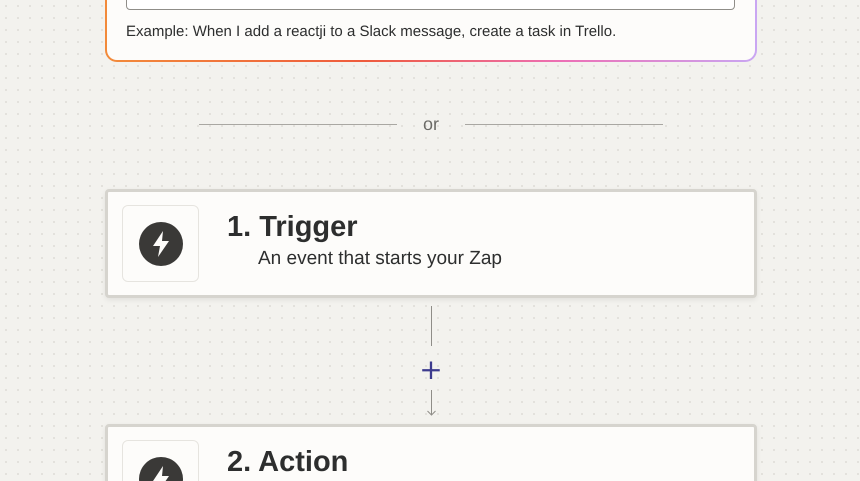  I want to click on step-subtitle: An event that starts your Zap, so click(380, 259).